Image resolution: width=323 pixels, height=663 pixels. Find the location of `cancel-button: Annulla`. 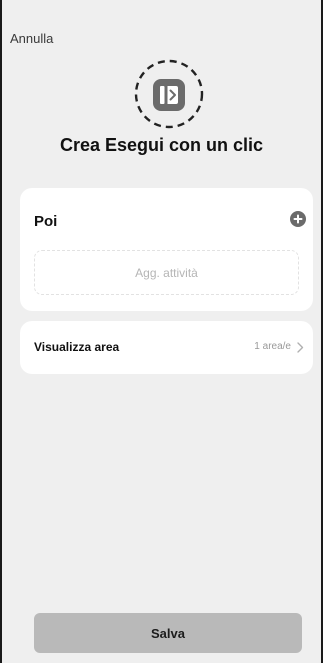

cancel-button: Annulla is located at coordinates (31, 38).